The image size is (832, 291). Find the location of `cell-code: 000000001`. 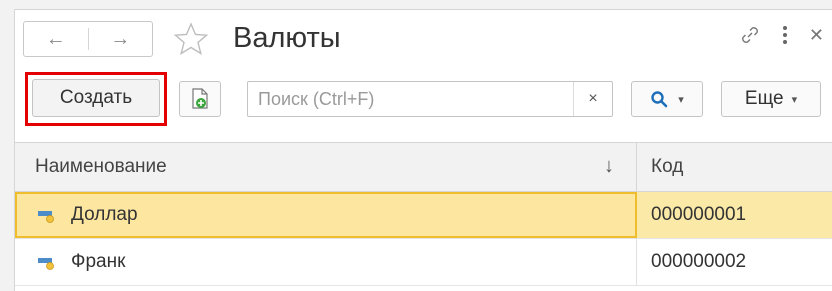

cell-code: 000000001 is located at coordinates (734, 215).